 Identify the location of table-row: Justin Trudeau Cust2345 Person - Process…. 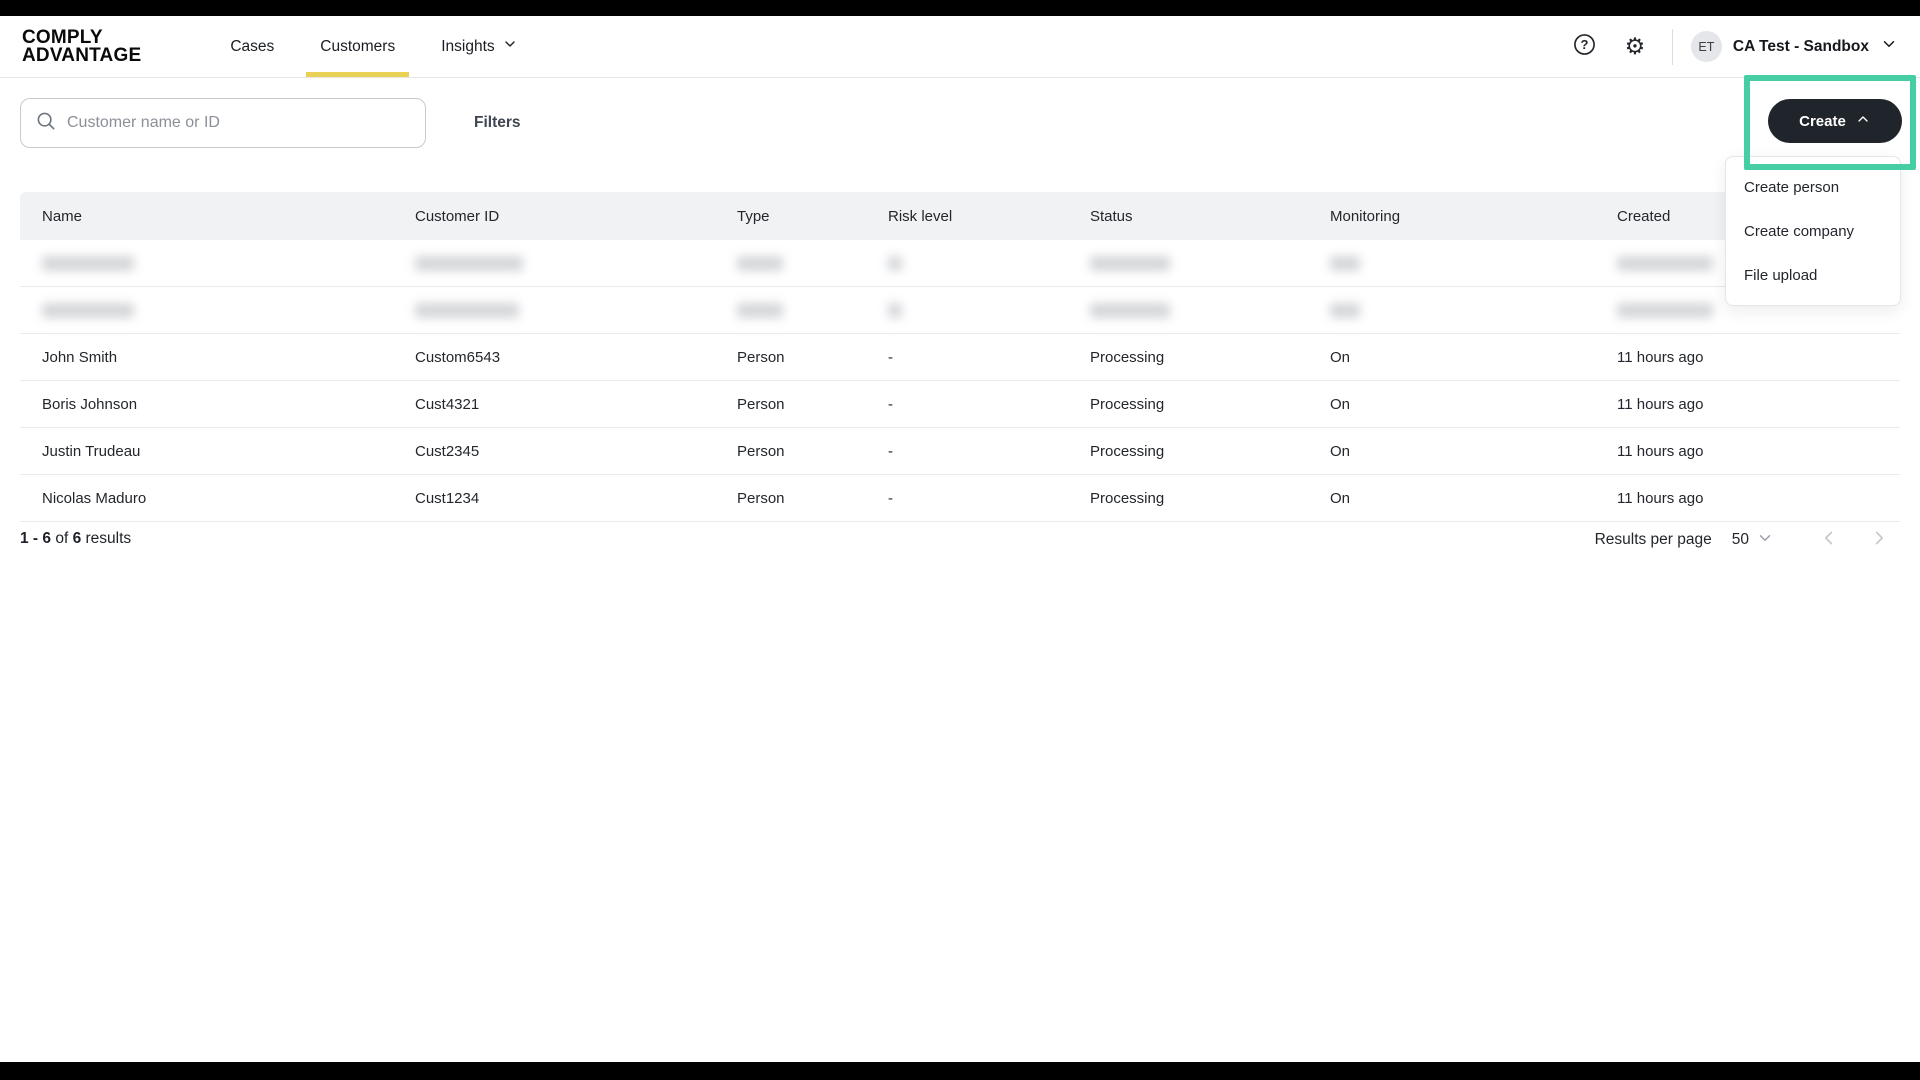
(960, 451).